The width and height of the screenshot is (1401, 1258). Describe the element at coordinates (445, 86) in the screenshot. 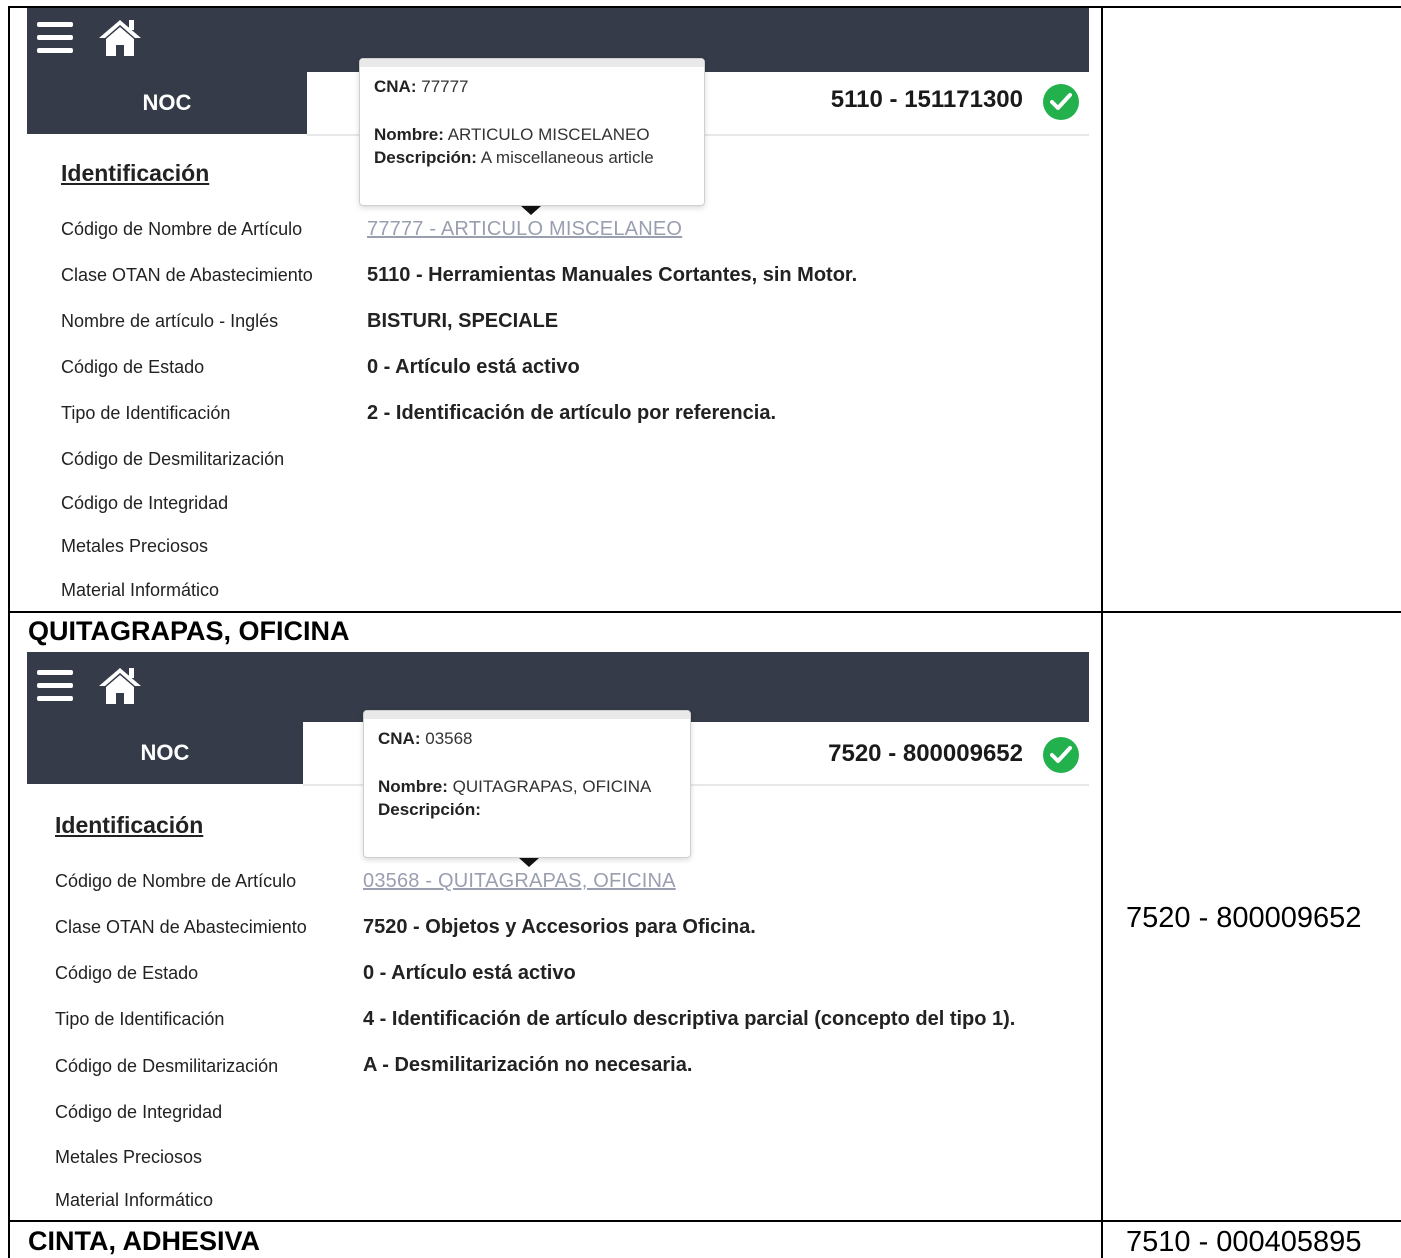

I see `cna-value: 77777` at that location.